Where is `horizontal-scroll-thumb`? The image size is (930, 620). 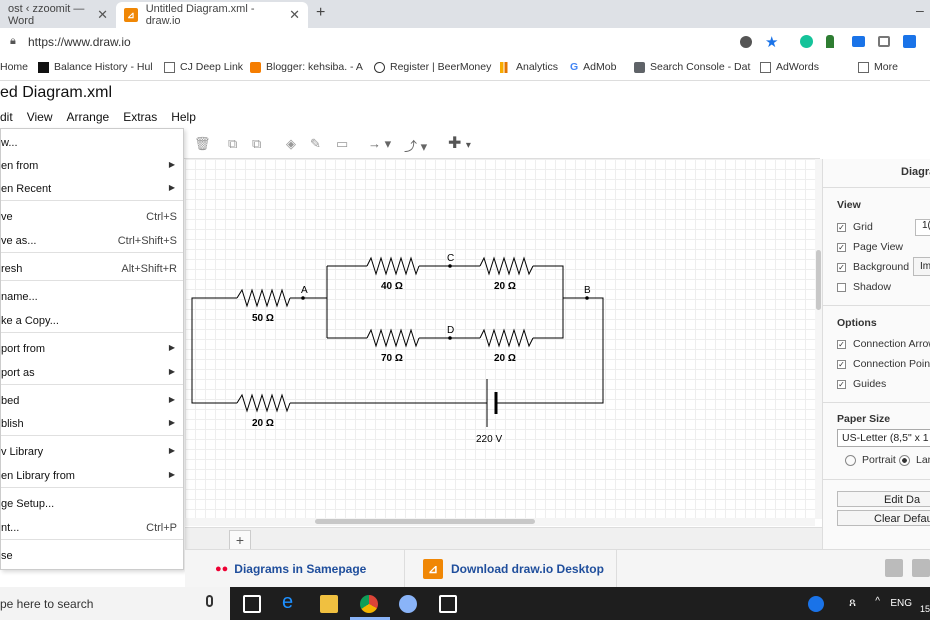
horizontal-scroll-thumb is located at coordinates (425, 521).